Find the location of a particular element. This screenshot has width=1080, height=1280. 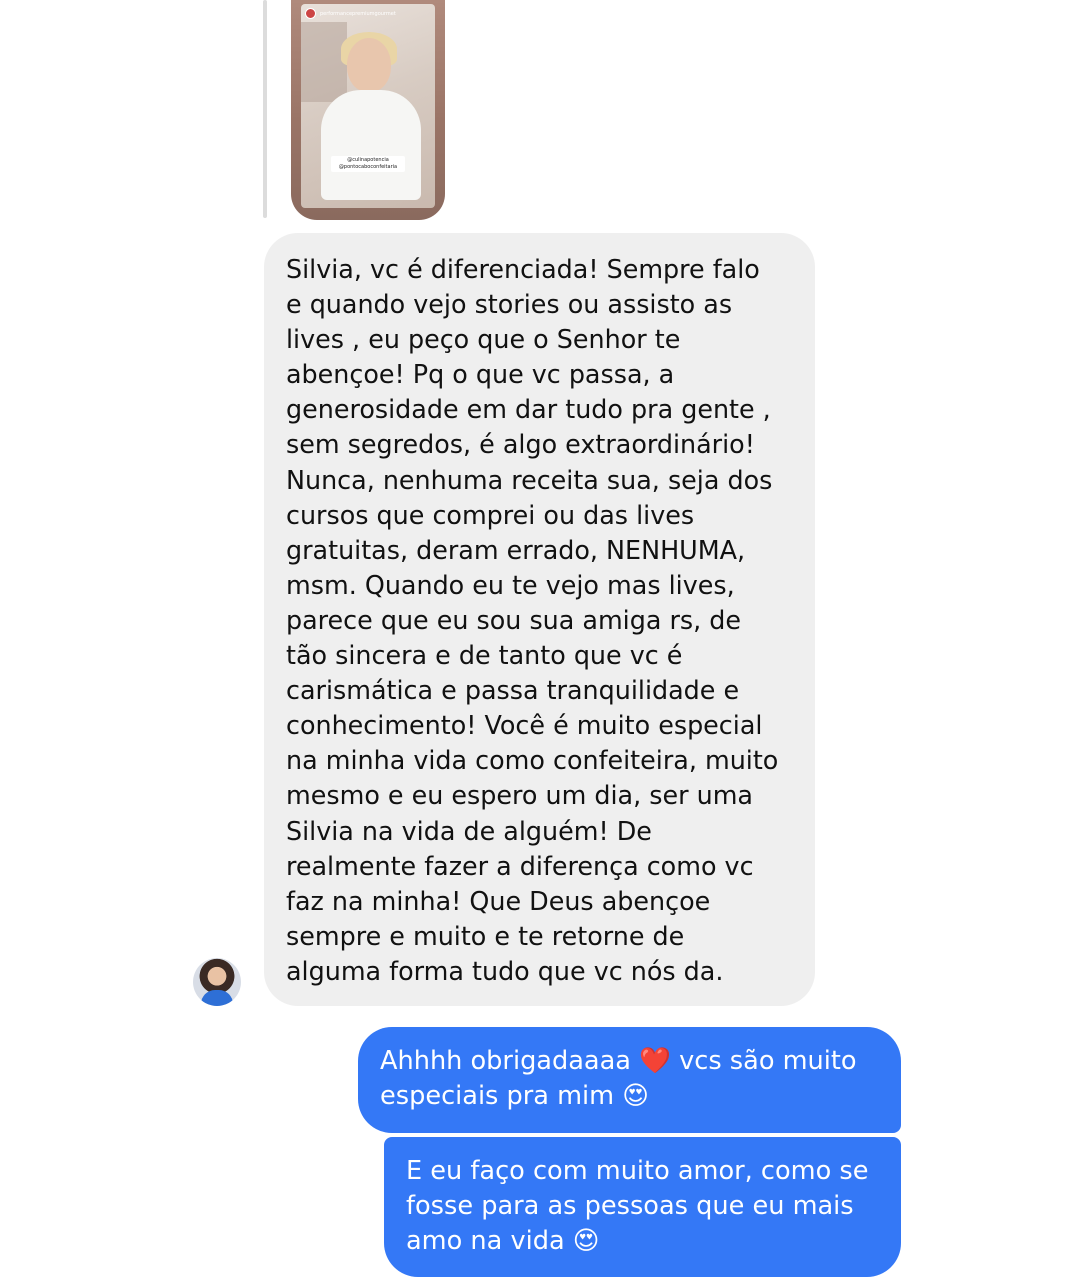

story-username: performancepremiumgourmet is located at coordinates (358, 13).